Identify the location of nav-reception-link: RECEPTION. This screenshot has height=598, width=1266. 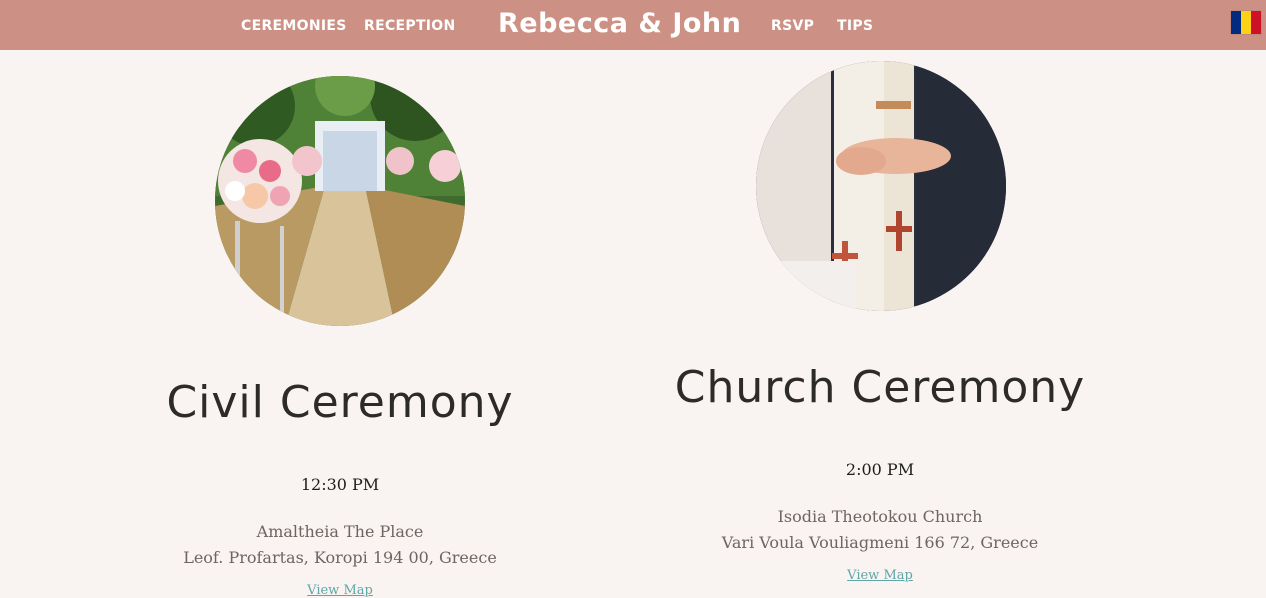
(410, 25).